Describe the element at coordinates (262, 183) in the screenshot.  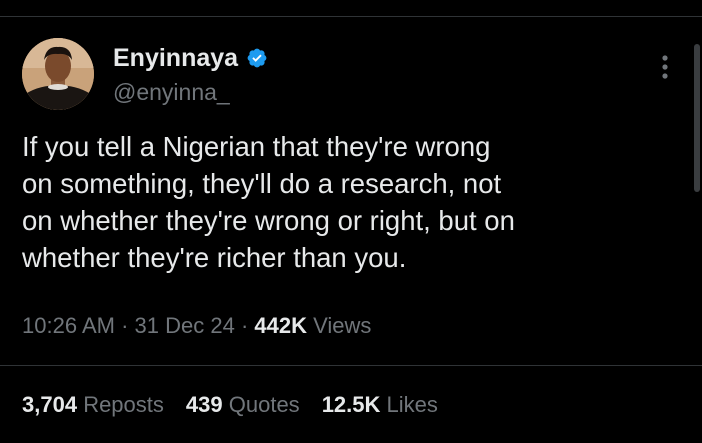
I see `tweet-text-line: on something, they'll do a research, not` at that location.